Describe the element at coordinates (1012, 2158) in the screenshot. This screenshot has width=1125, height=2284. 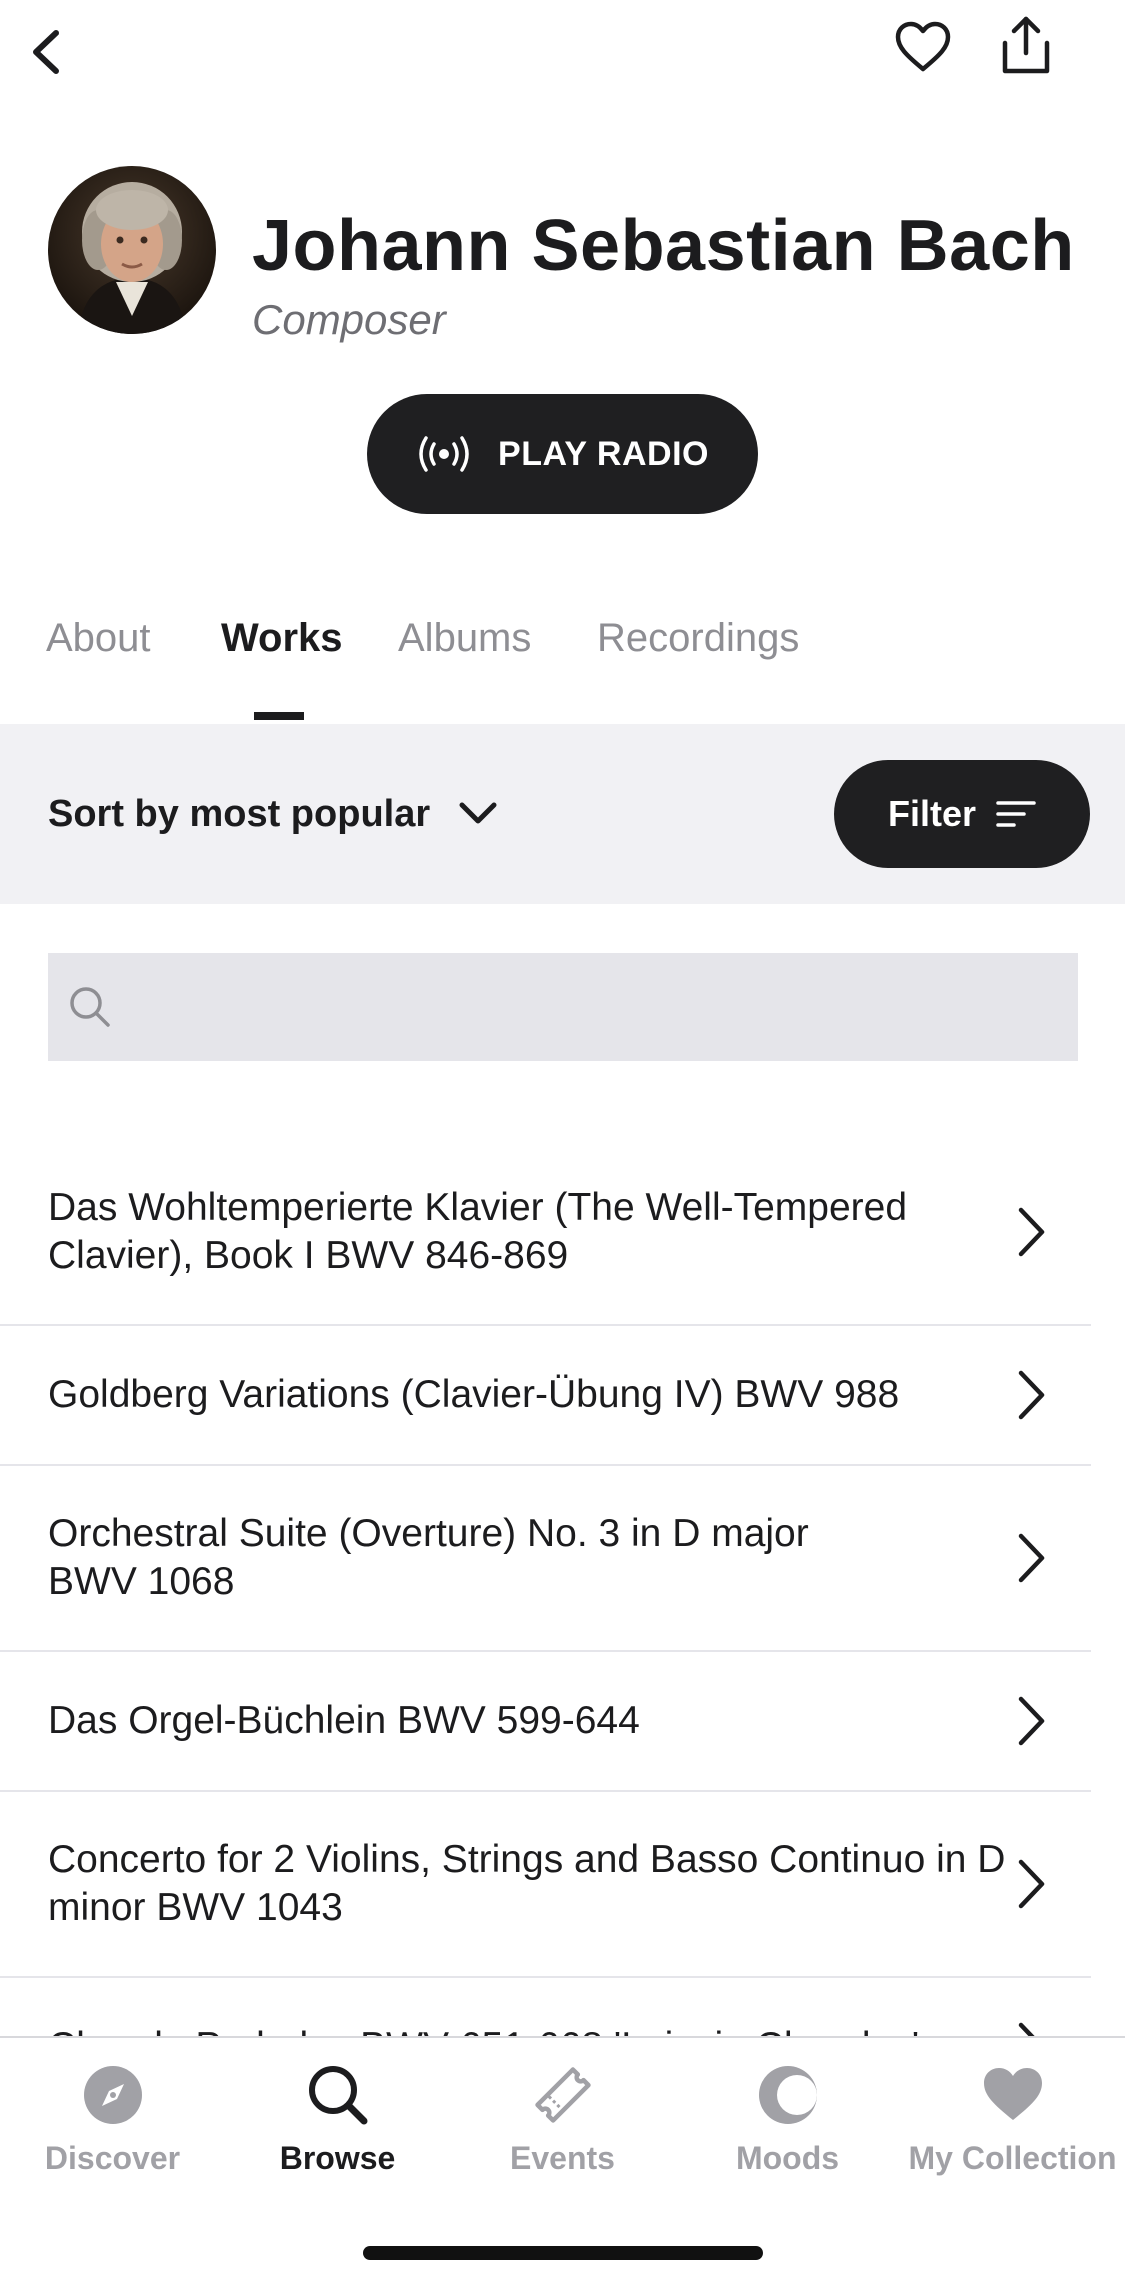
I see `nav-label: My Collection` at that location.